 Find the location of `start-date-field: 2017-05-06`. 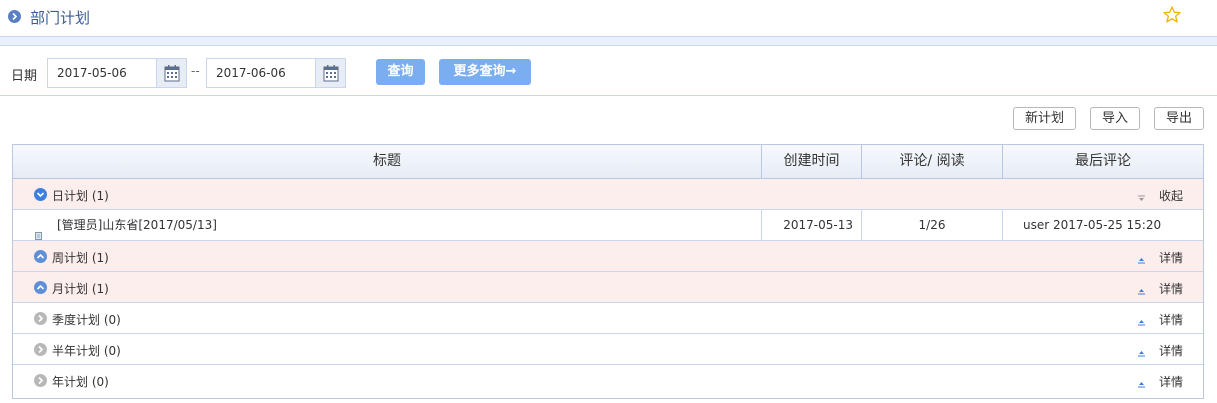

start-date-field: 2017-05-06 is located at coordinates (117, 73).